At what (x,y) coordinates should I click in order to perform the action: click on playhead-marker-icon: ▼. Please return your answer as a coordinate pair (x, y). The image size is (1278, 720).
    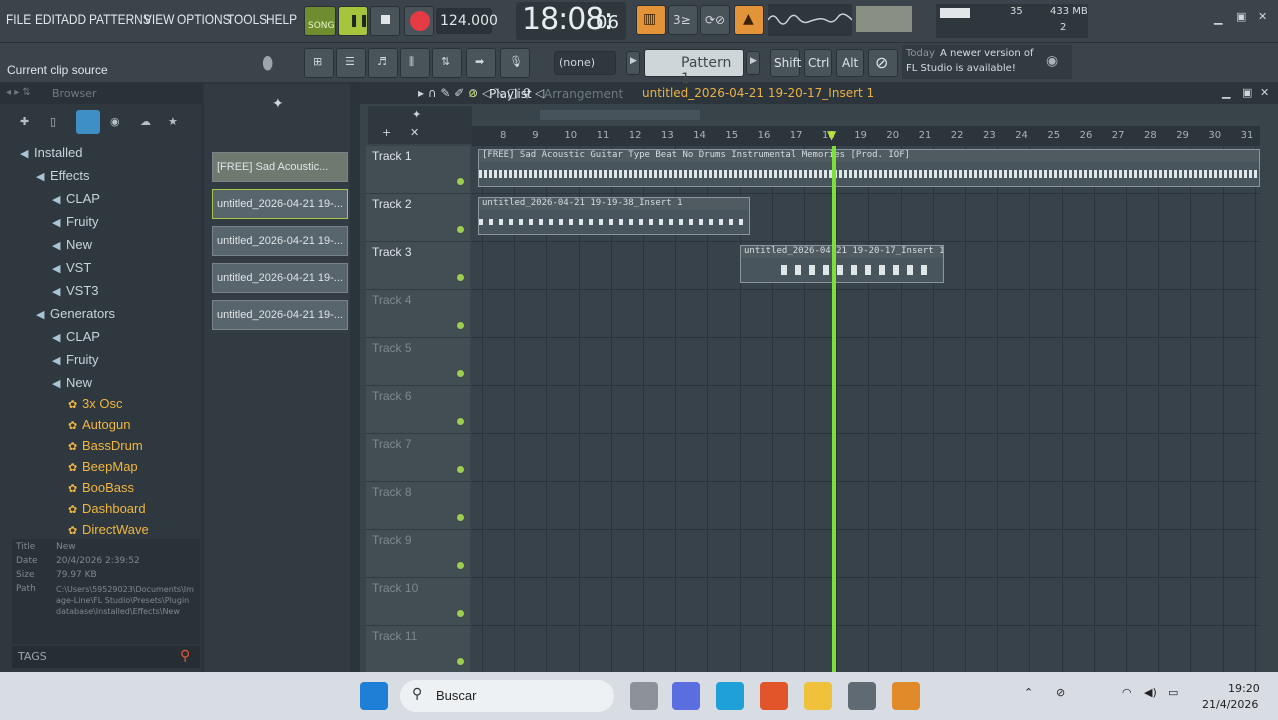
    Looking at the image, I should click on (831, 135).